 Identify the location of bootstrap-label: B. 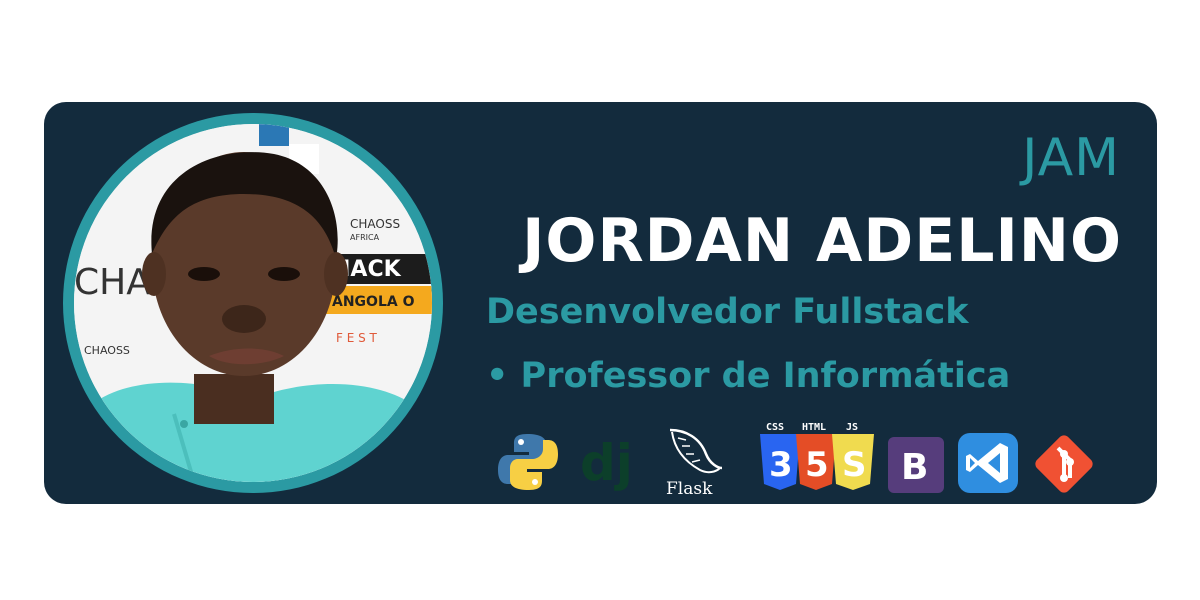
(914, 467).